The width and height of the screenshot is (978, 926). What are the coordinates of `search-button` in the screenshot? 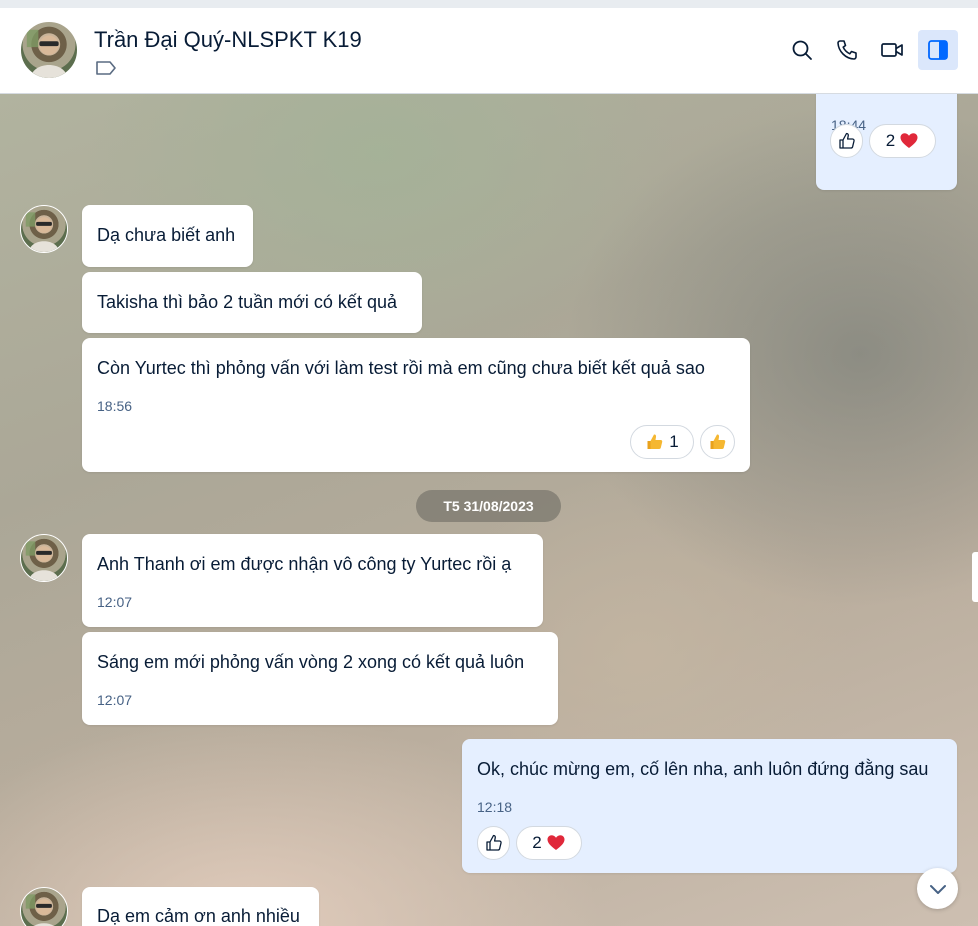 It's located at (802, 50).